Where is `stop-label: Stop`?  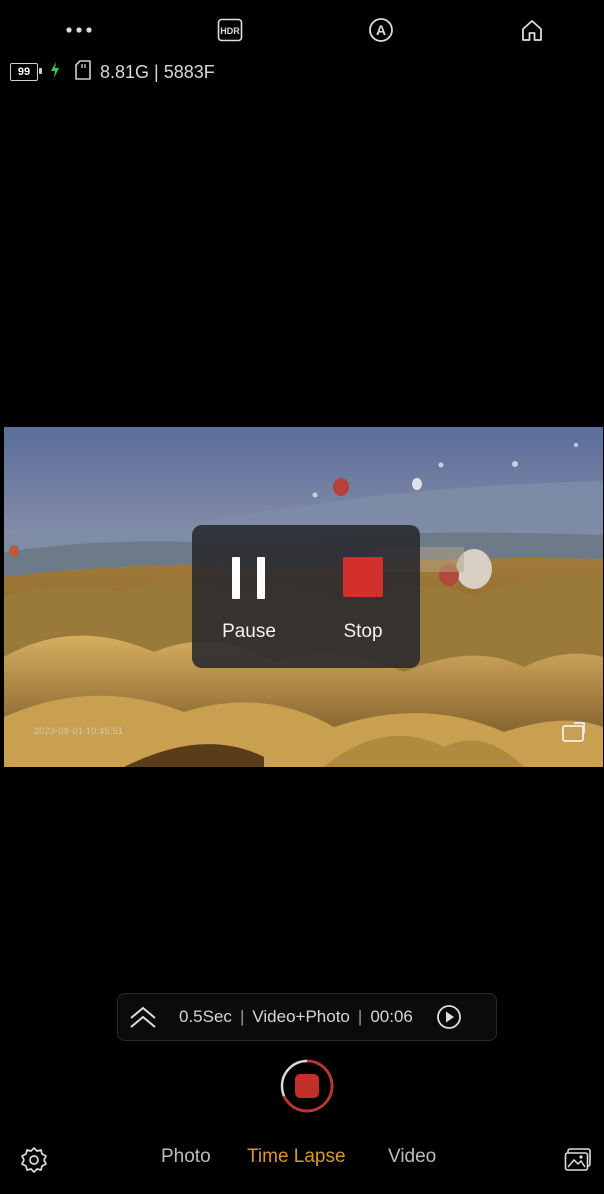
stop-label: Stop is located at coordinates (363, 631).